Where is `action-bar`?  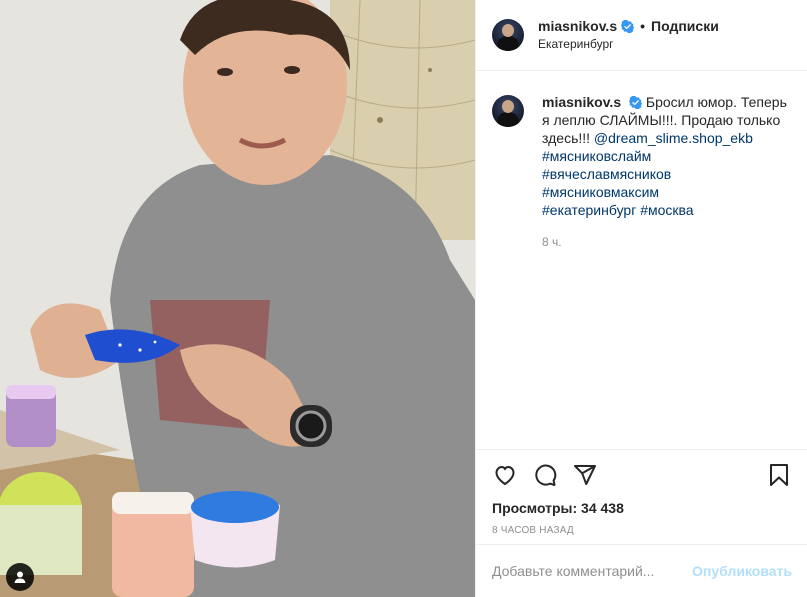
action-bar is located at coordinates (642, 475).